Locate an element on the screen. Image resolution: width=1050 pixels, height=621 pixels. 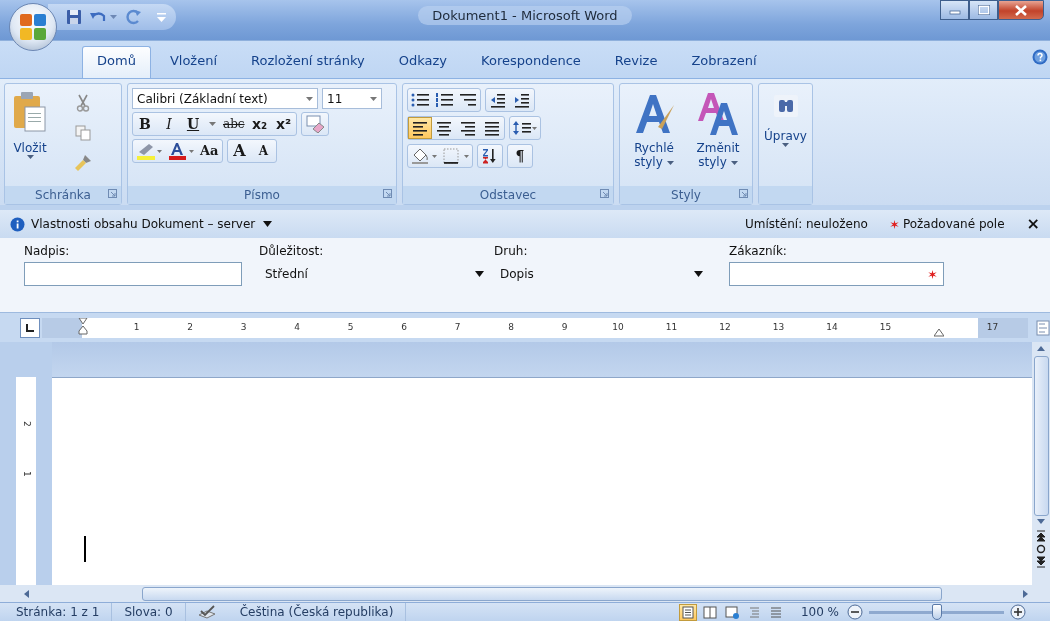
borders-icon is located at coordinates (456, 156).